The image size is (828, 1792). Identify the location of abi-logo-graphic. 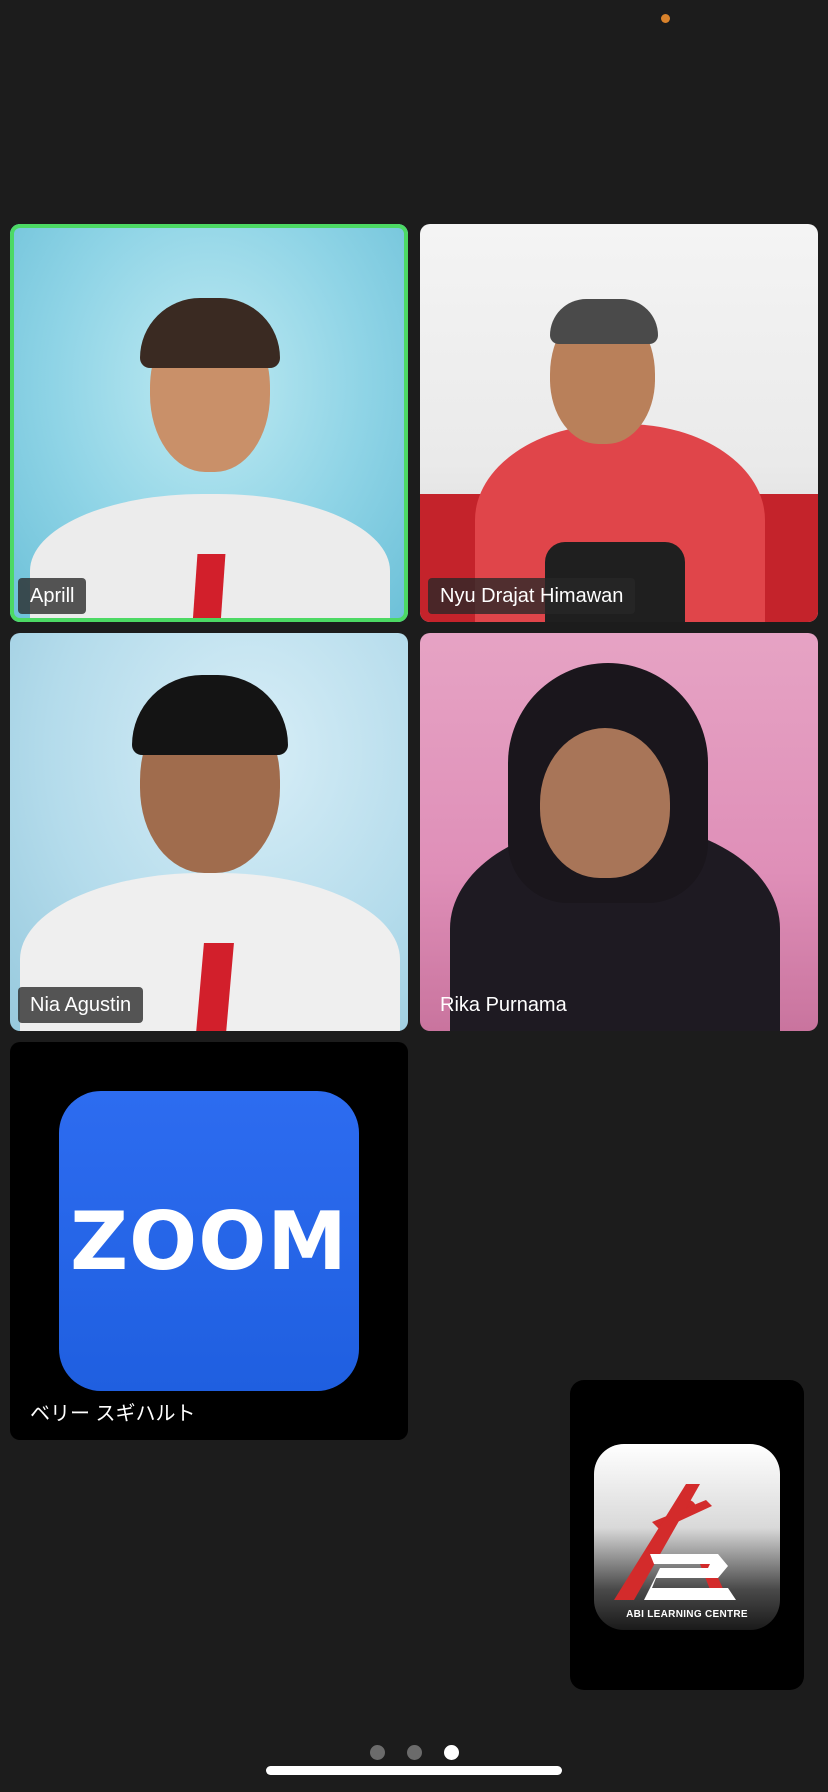
(675, 1542).